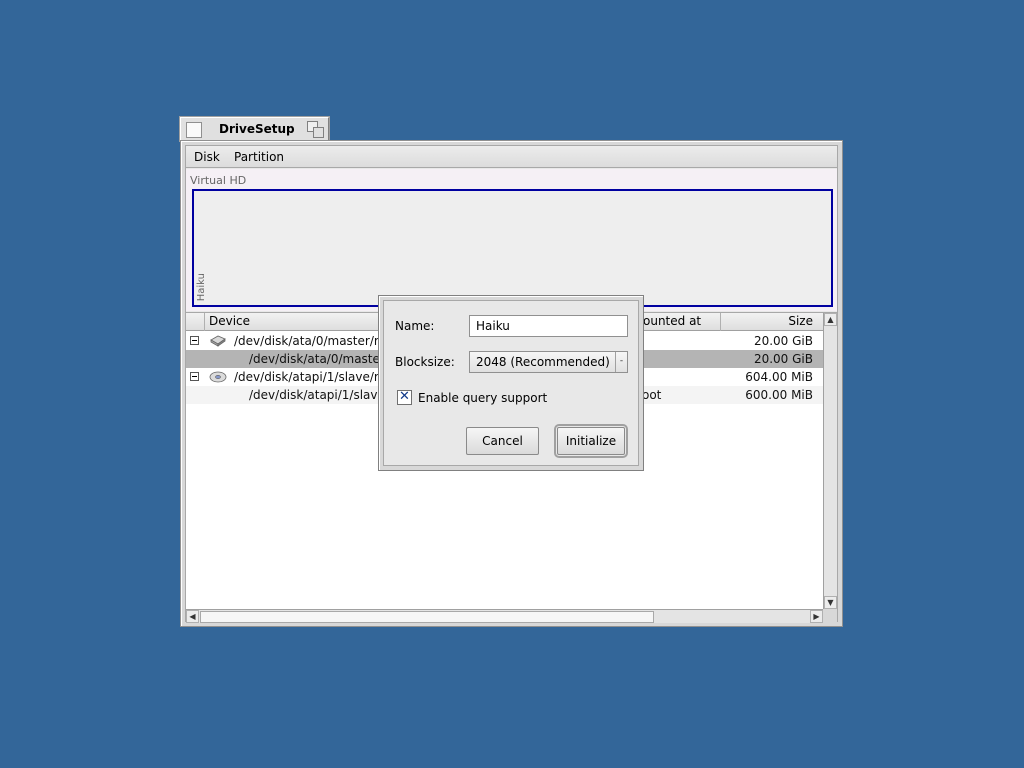 This screenshot has width=1024, height=768. What do you see at coordinates (816, 616) in the screenshot?
I see `scroll-right-icon: ▶` at bounding box center [816, 616].